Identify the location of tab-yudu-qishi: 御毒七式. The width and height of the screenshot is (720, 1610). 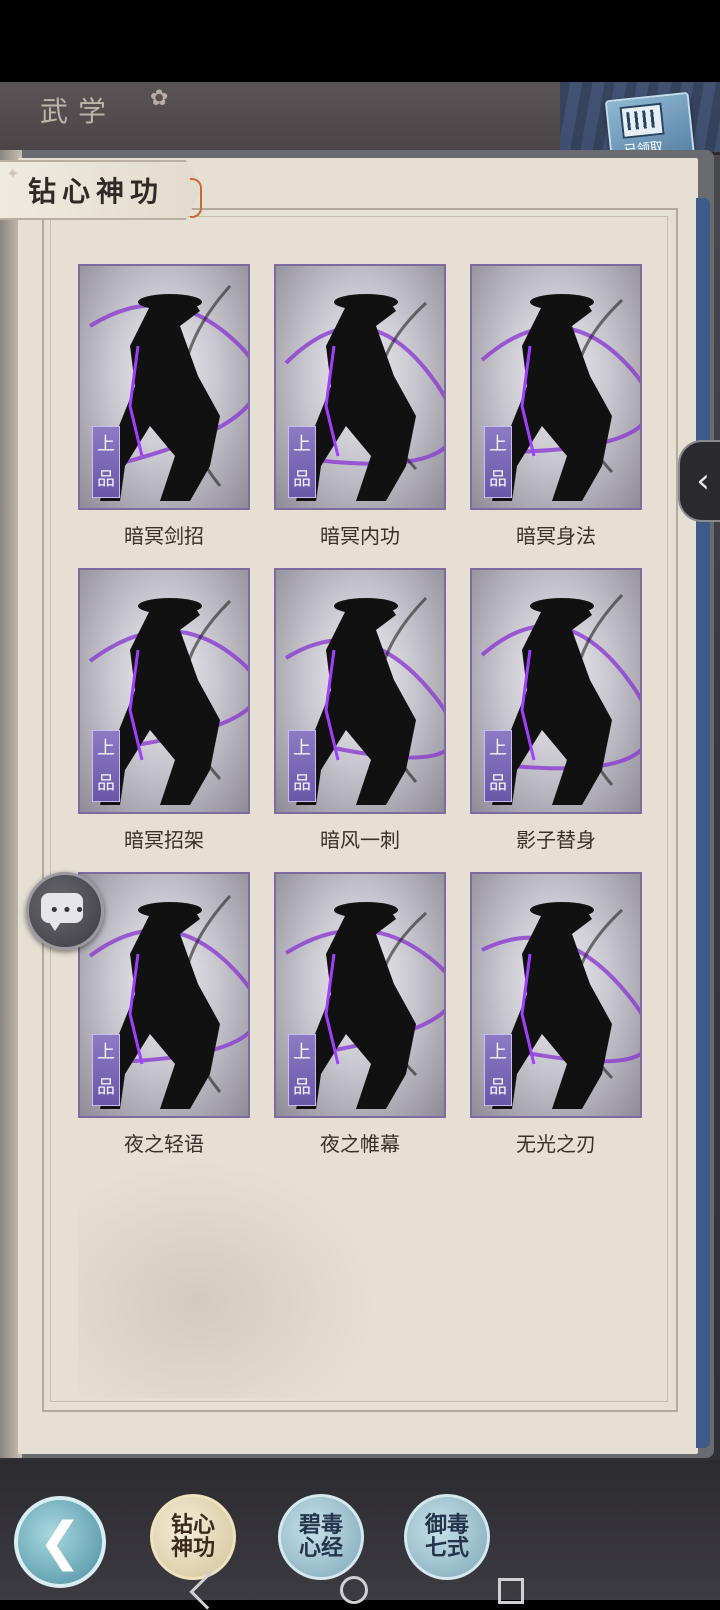
(447, 1537).